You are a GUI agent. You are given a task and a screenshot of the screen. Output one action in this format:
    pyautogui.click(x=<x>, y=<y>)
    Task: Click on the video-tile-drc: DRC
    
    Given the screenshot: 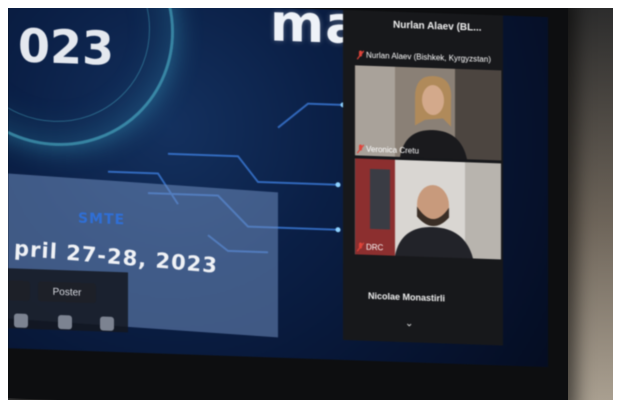 What is the action you would take?
    pyautogui.click(x=428, y=209)
    